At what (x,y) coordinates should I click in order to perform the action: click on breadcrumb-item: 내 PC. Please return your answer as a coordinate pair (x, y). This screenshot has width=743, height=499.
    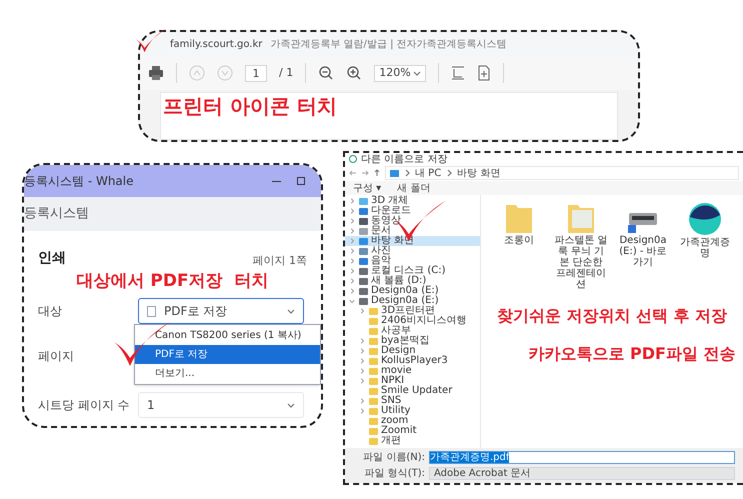
    Looking at the image, I should click on (428, 173).